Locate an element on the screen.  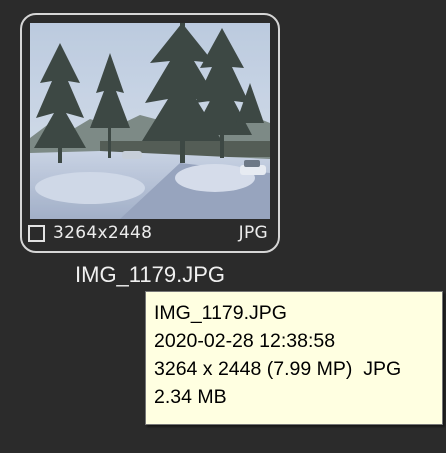
tooltip-file-size: 2.34 MB is located at coordinates (190, 397).